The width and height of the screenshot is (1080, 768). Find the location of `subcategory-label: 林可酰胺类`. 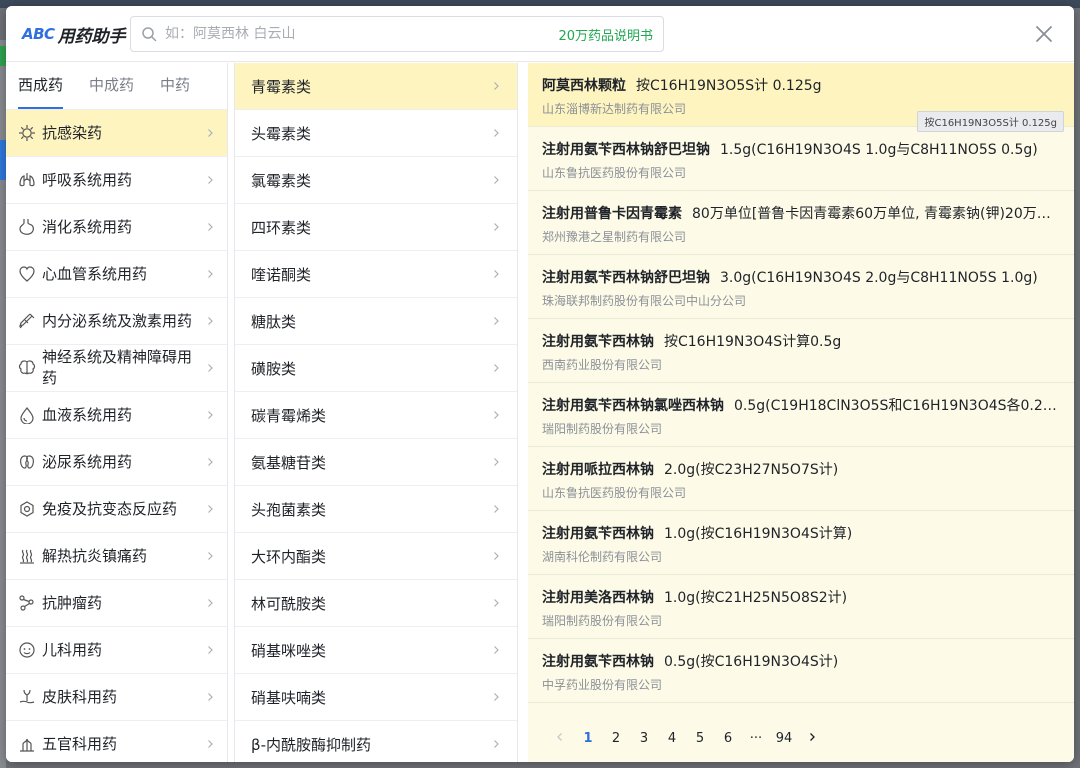

subcategory-label: 林可酰胺类 is located at coordinates (289, 603).